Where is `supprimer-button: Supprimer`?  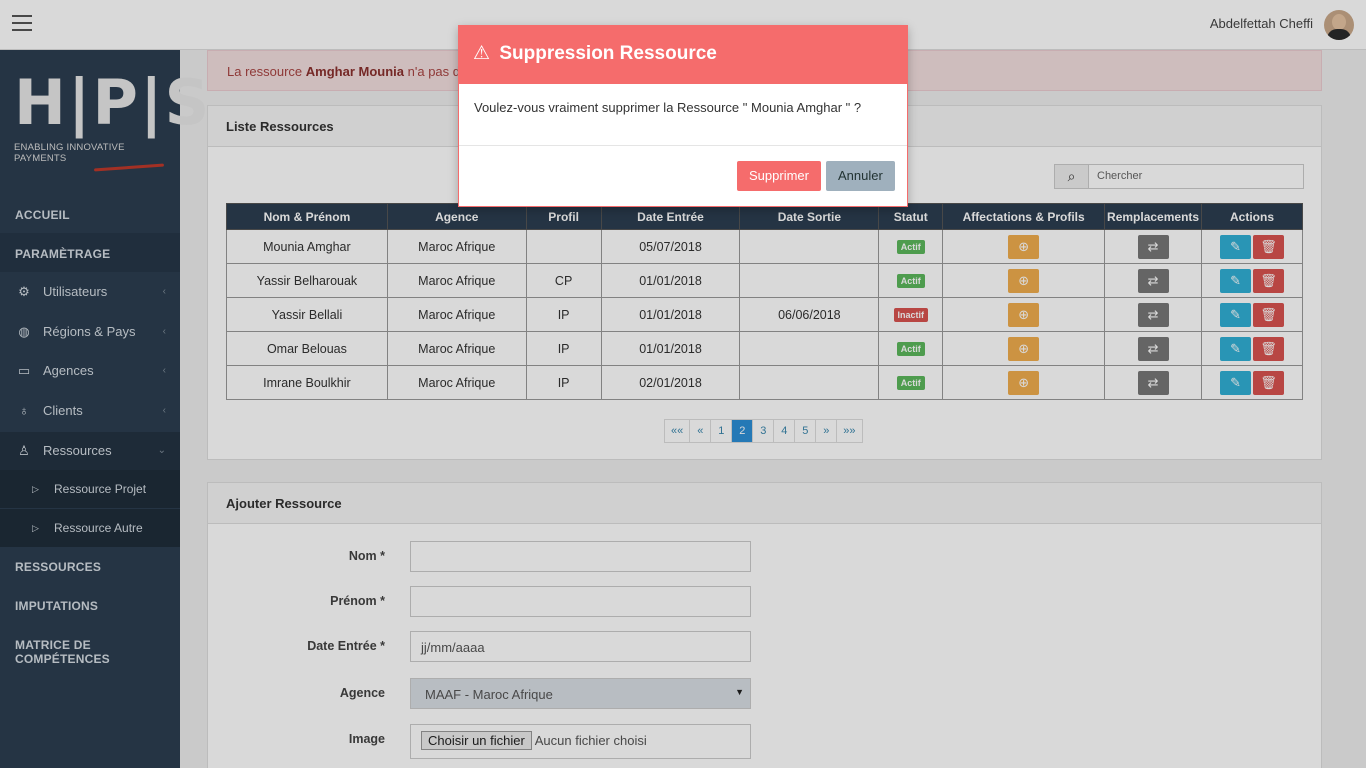
supprimer-button: Supprimer is located at coordinates (779, 176).